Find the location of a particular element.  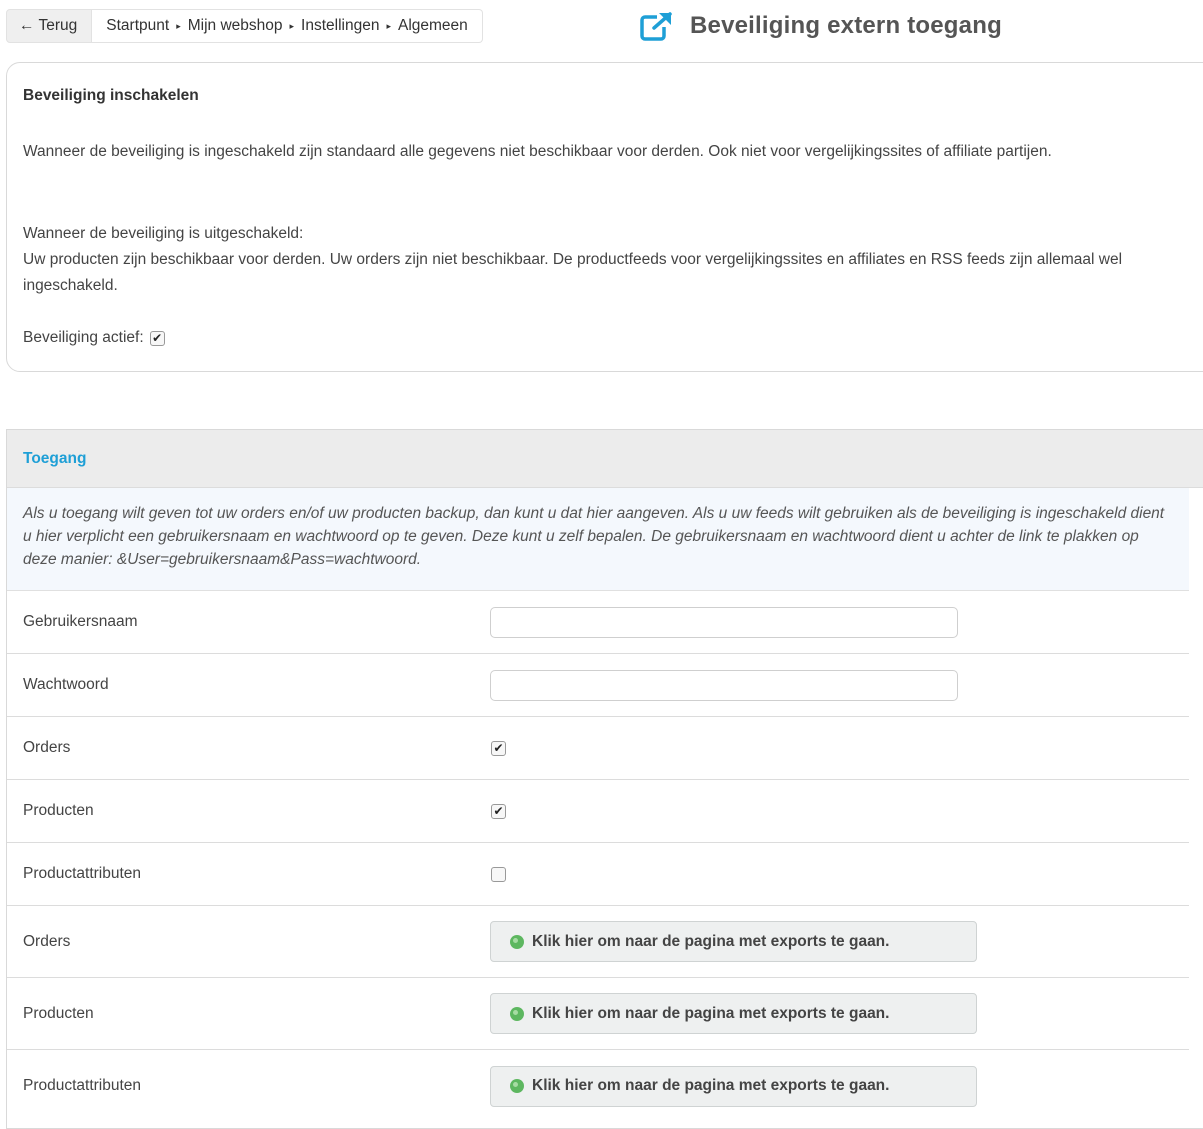

breadcrumb-item-instellingen: Instellingen is located at coordinates (340, 26).